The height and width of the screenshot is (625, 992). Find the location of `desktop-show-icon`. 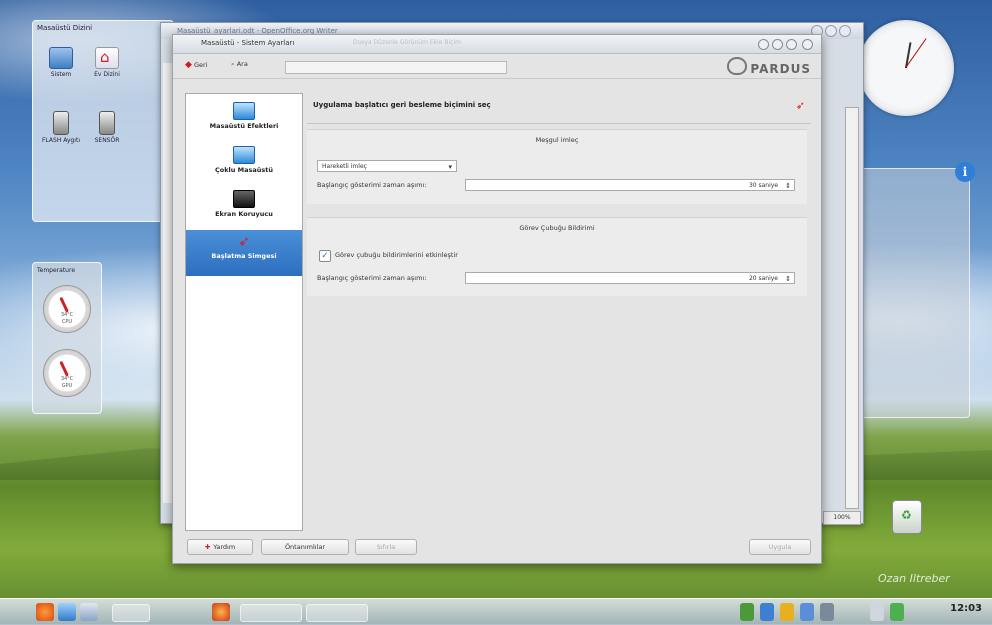

desktop-show-icon is located at coordinates (67, 612).